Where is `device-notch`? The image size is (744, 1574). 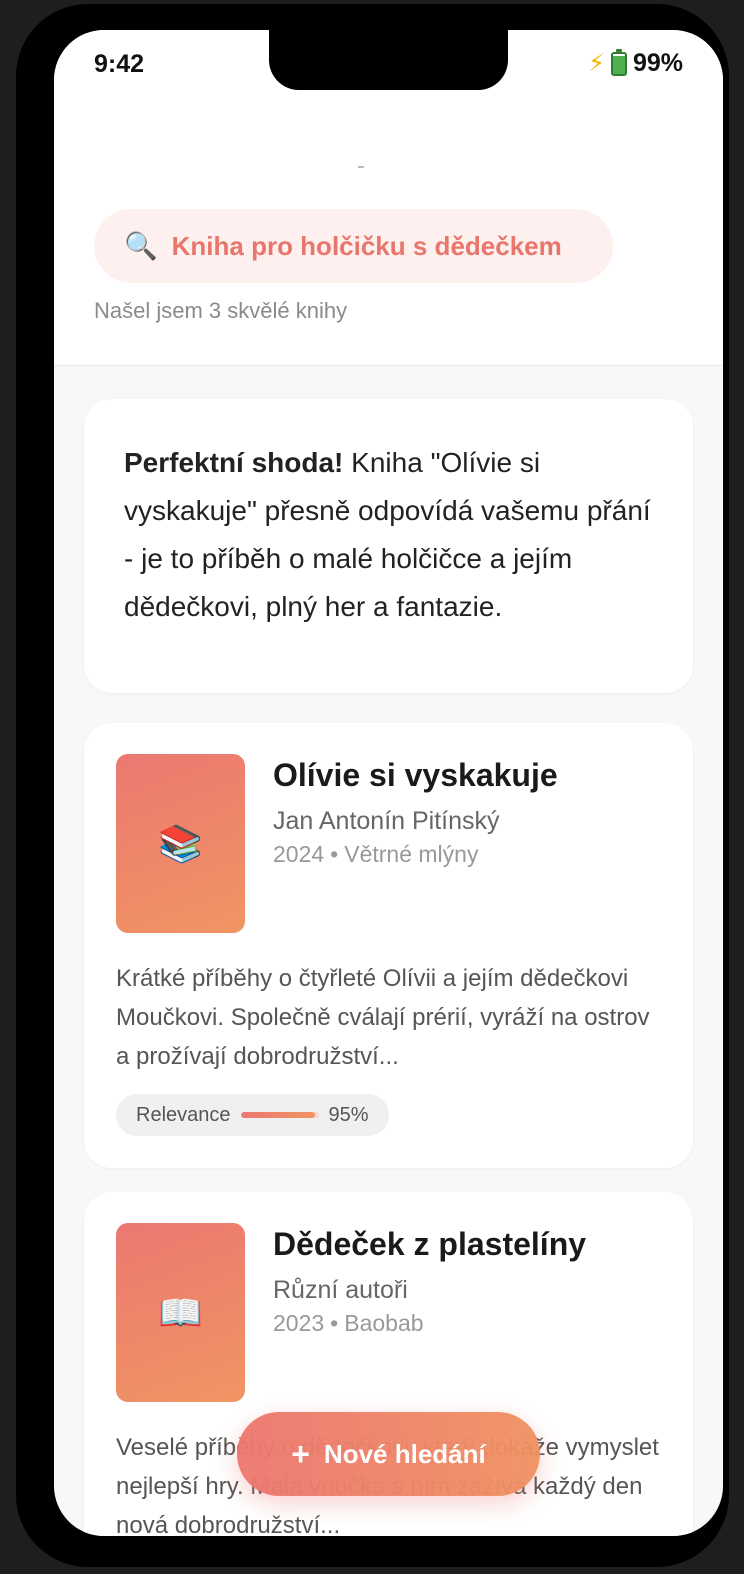 device-notch is located at coordinates (388, 60).